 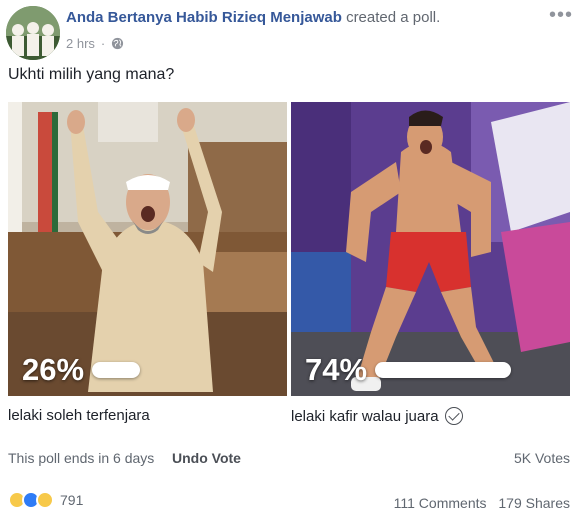 What do you see at coordinates (453, 416) in the screenshot?
I see `check-circle-icon` at bounding box center [453, 416].